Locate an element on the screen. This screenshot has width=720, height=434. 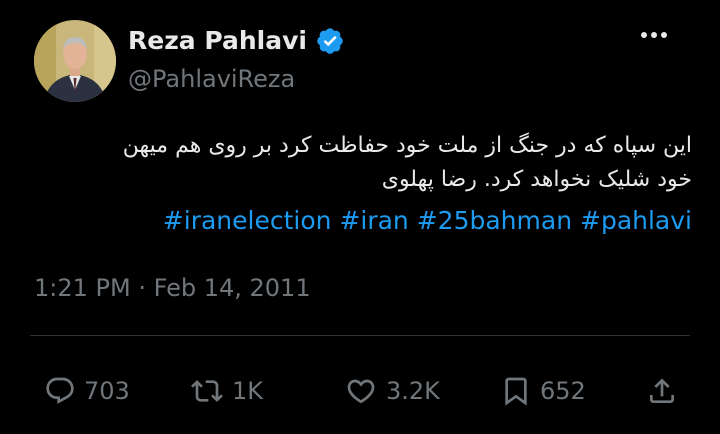
reply-icon is located at coordinates (60, 390).